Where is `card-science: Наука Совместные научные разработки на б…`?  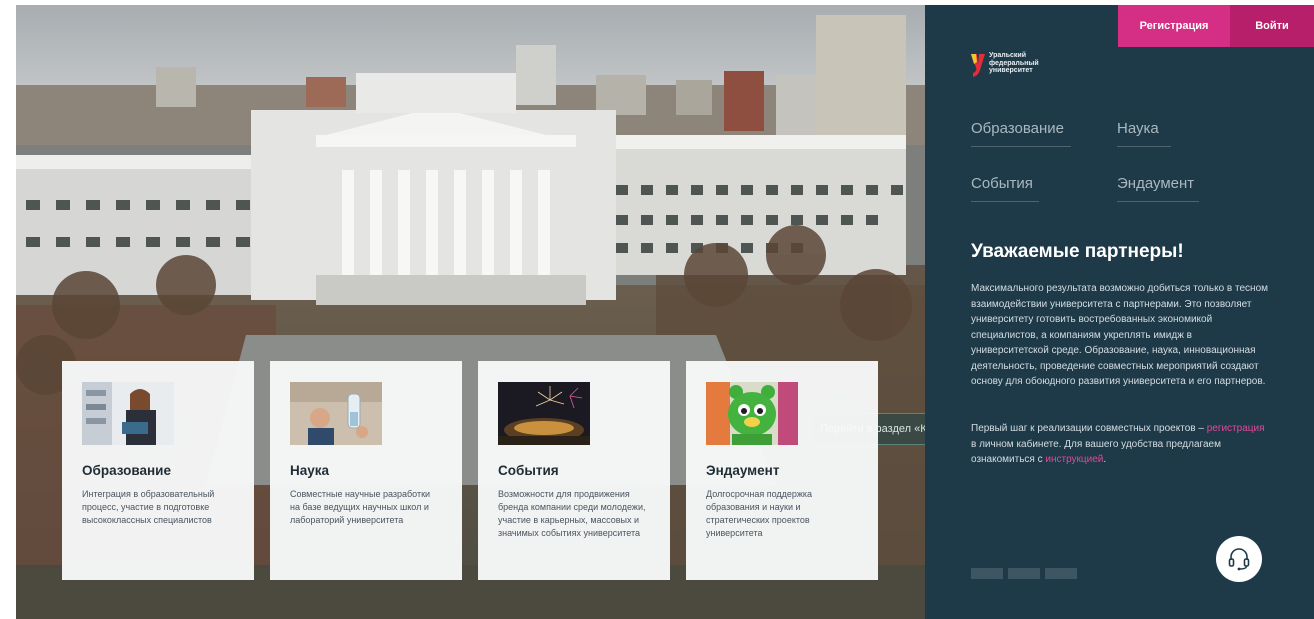
card-science: Наука Совместные научные разработки на б… is located at coordinates (366, 470).